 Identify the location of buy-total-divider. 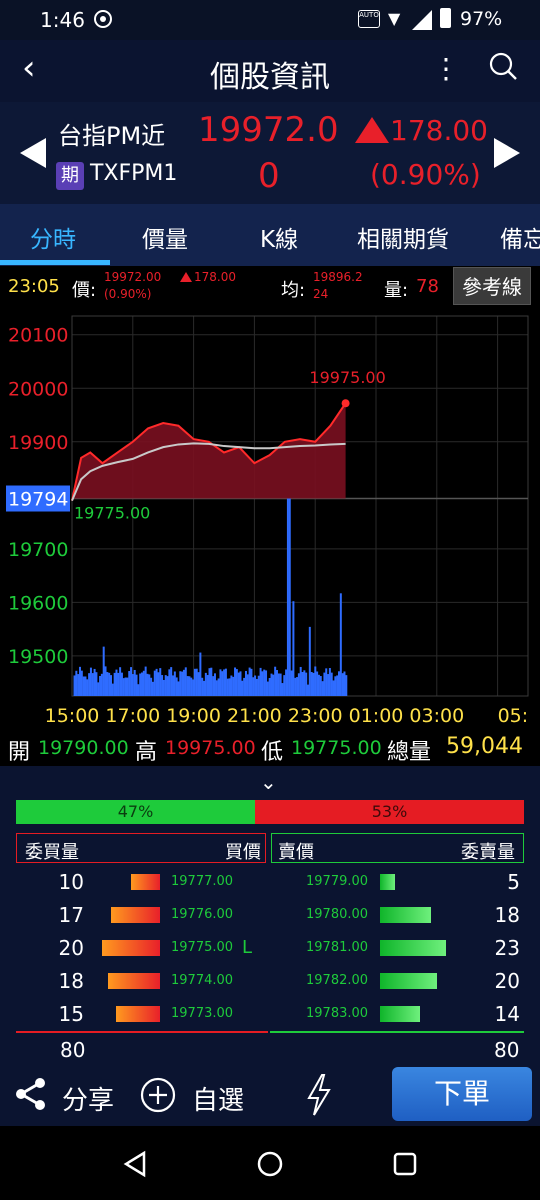
(142, 1032).